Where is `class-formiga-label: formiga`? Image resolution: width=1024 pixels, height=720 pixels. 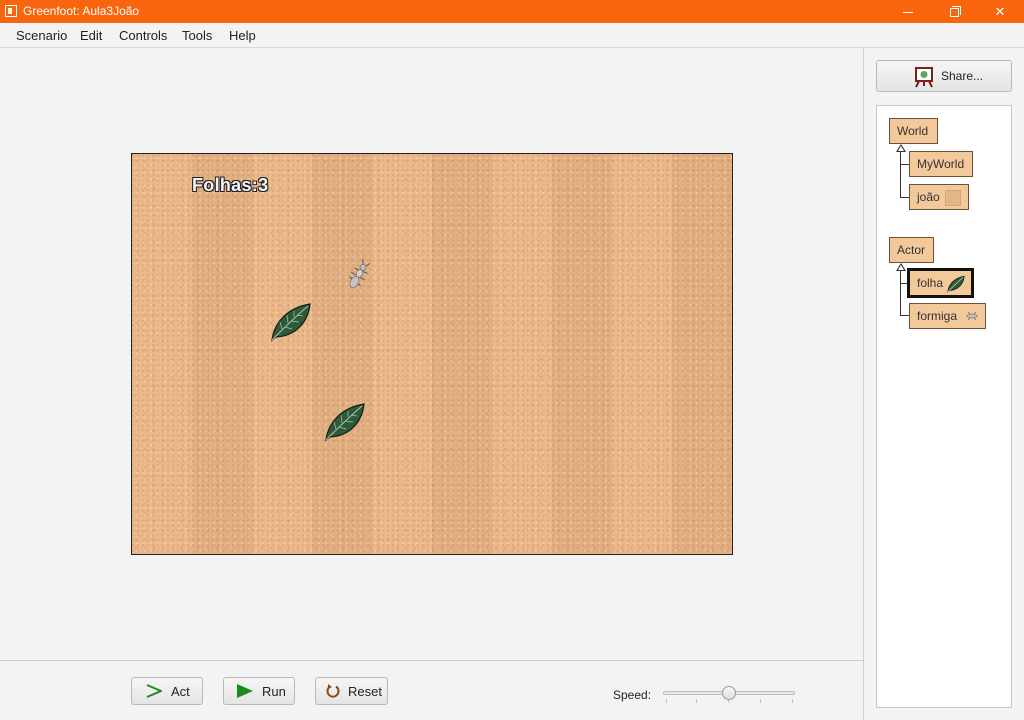
class-formiga-label: formiga is located at coordinates (937, 316).